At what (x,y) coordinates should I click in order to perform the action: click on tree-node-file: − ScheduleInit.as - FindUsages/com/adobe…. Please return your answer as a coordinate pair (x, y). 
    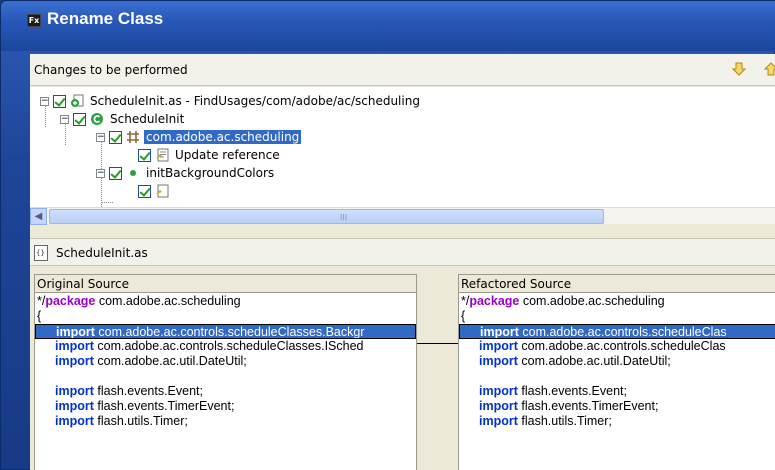
    Looking at the image, I should click on (231, 101).